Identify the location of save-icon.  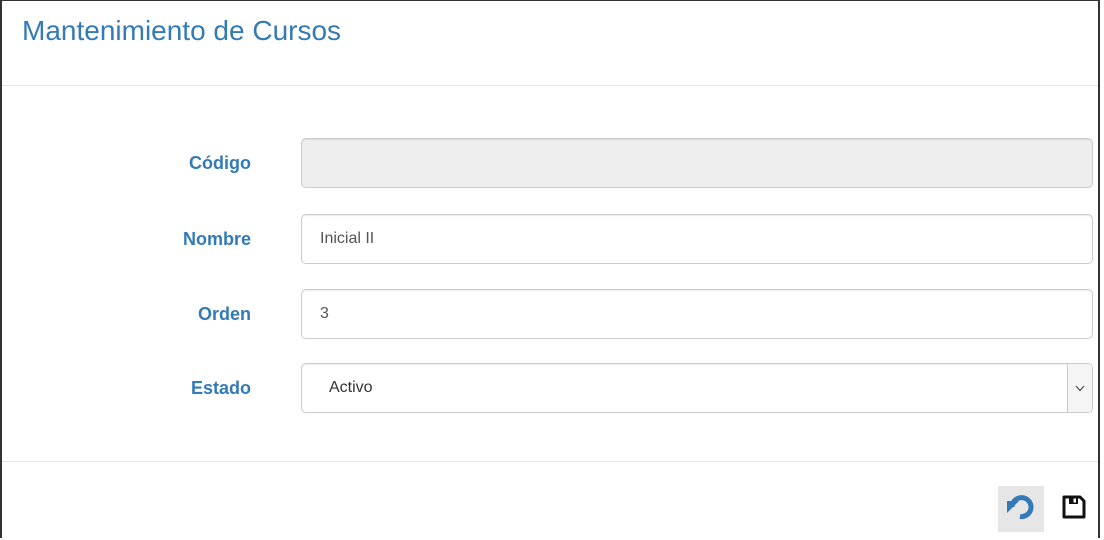
(1074, 509).